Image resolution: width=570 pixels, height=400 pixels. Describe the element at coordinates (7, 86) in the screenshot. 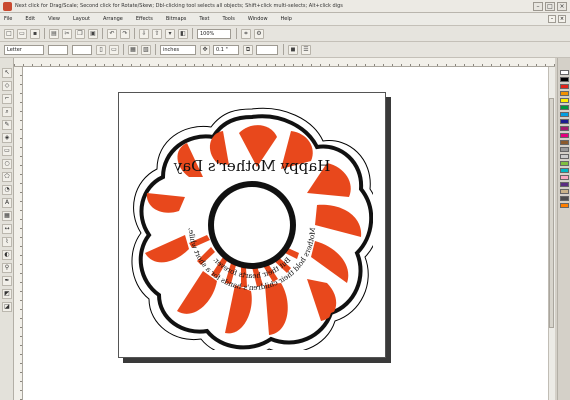

I see `shape-tool-icon: ◇` at that location.